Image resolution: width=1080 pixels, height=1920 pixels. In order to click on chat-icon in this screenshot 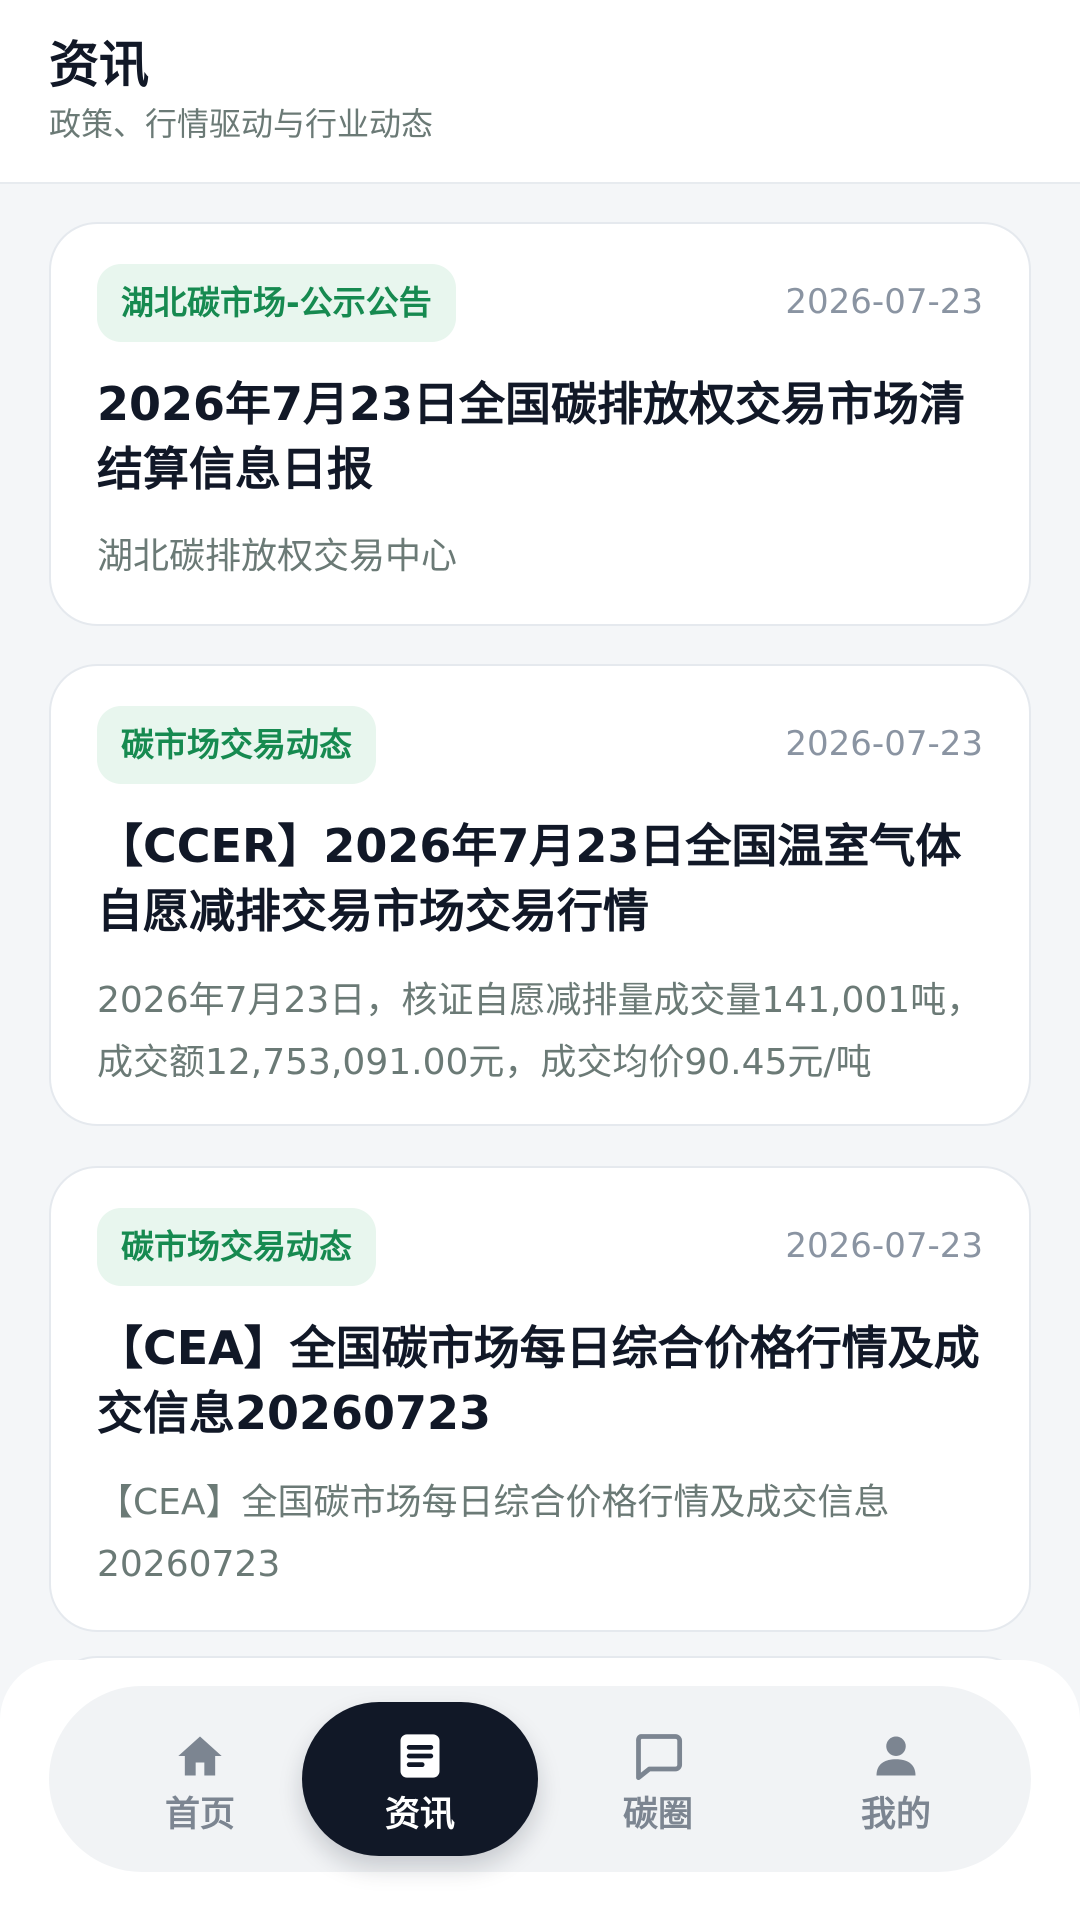, I will do `click(659, 1757)`.